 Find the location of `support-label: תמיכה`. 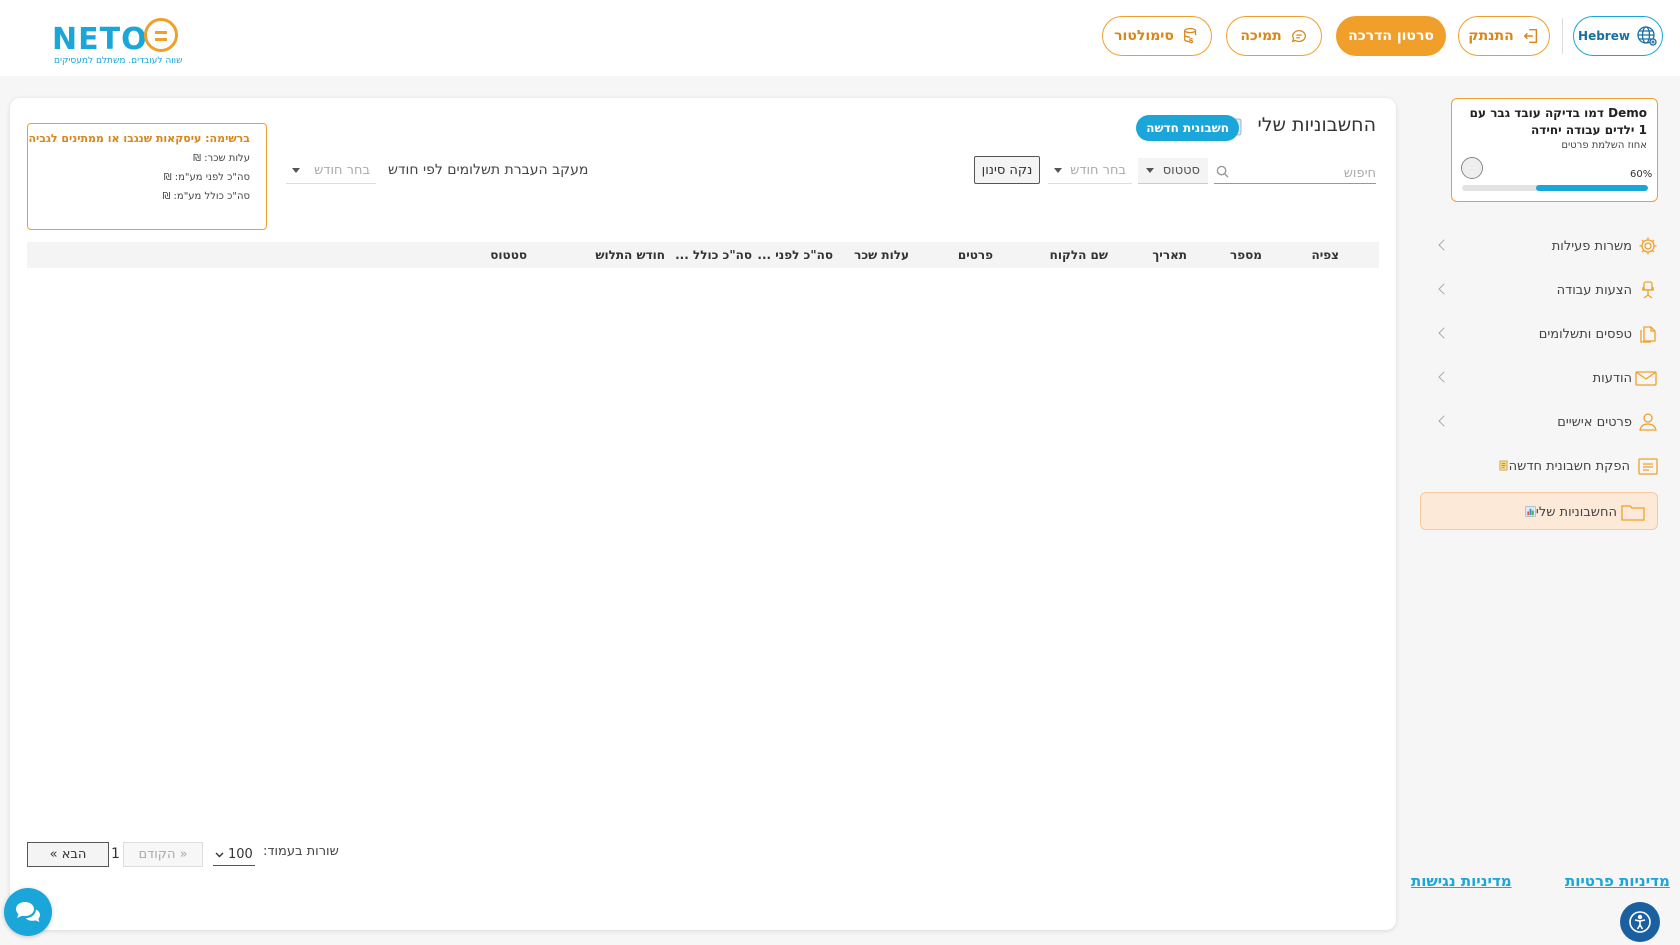

support-label: תמיכה is located at coordinates (1261, 36).